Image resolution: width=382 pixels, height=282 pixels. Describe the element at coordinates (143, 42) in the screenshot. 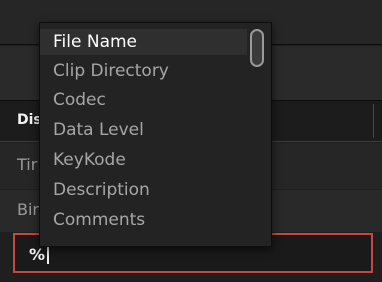

I see `dropdown-item-file-name: File Name` at that location.